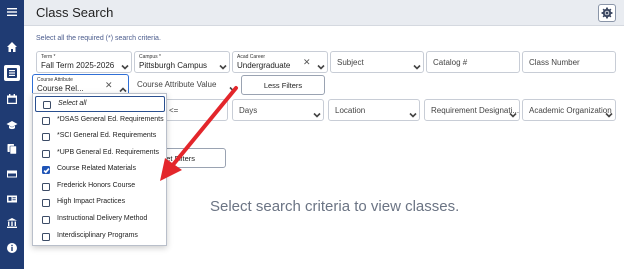 The image size is (624, 269). I want to click on page-title: Class Search, so click(75, 12).